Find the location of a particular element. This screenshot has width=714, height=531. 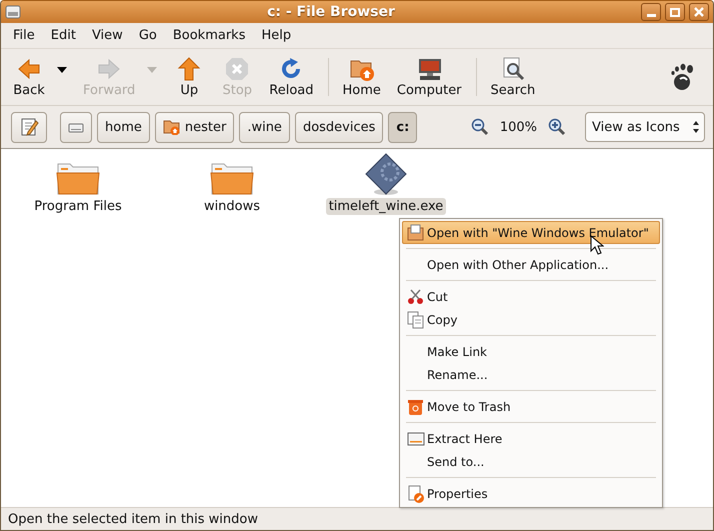

pencil-note-icon is located at coordinates (29, 127).